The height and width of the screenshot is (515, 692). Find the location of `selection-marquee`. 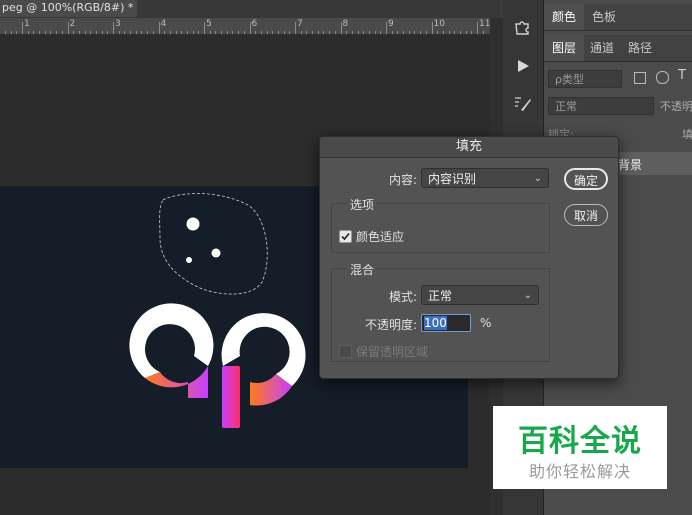

selection-marquee is located at coordinates (213, 244).